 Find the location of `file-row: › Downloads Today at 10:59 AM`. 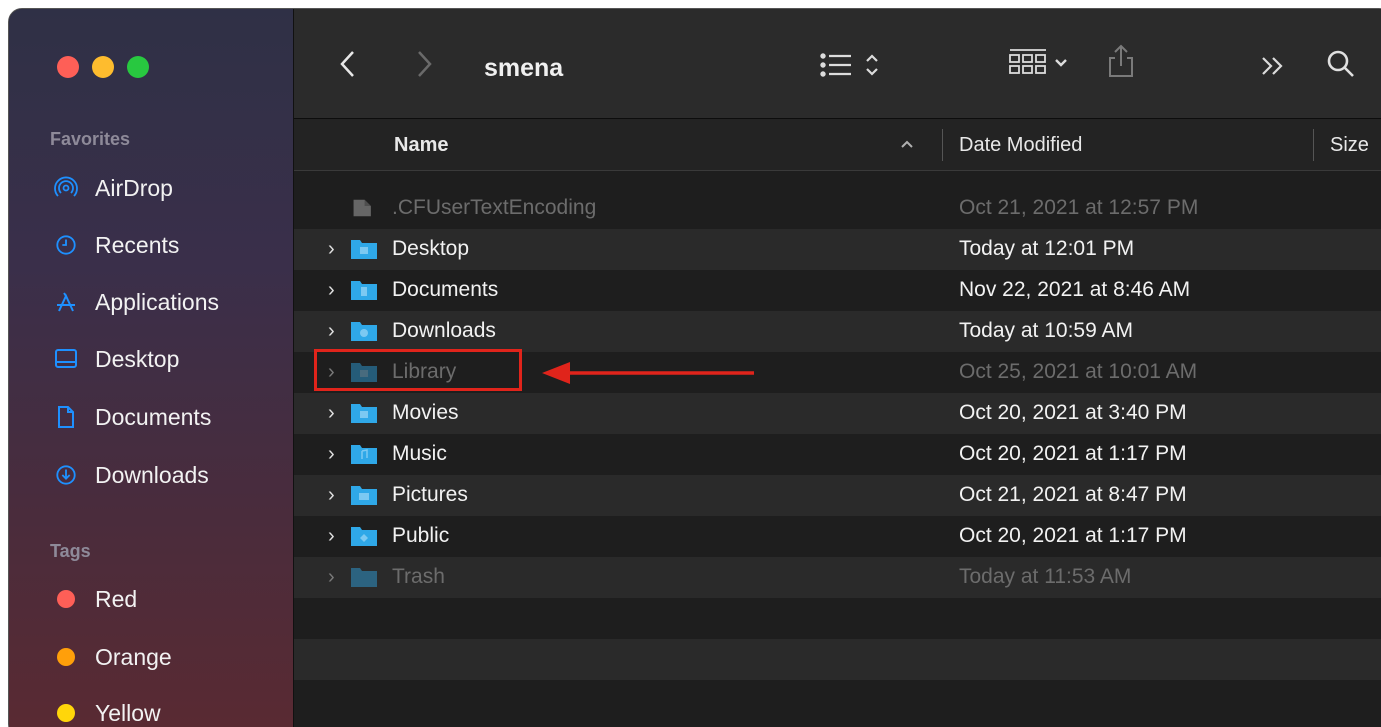

file-row: › Downloads Today at 10:59 AM is located at coordinates (837, 331).